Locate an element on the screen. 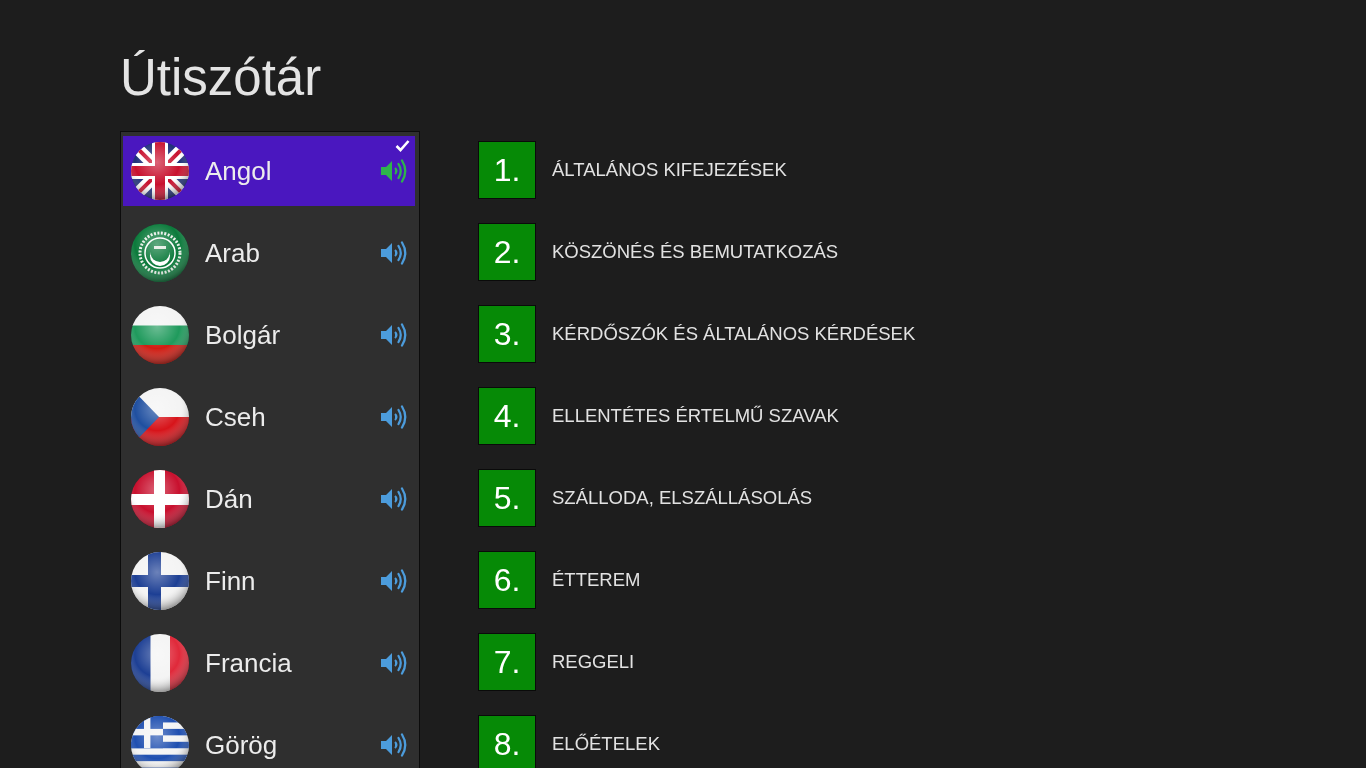  topic-label: KÖSZÖNÉS ÉS BEMUTATKOZÁS is located at coordinates (695, 252).